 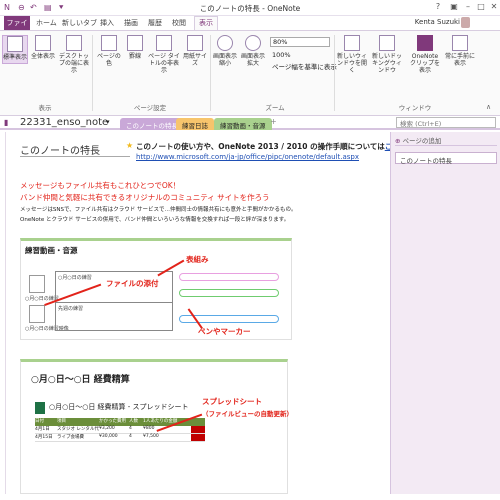 I want to click on zoom-out-button: 画面表示縮小, so click(x=225, y=51).